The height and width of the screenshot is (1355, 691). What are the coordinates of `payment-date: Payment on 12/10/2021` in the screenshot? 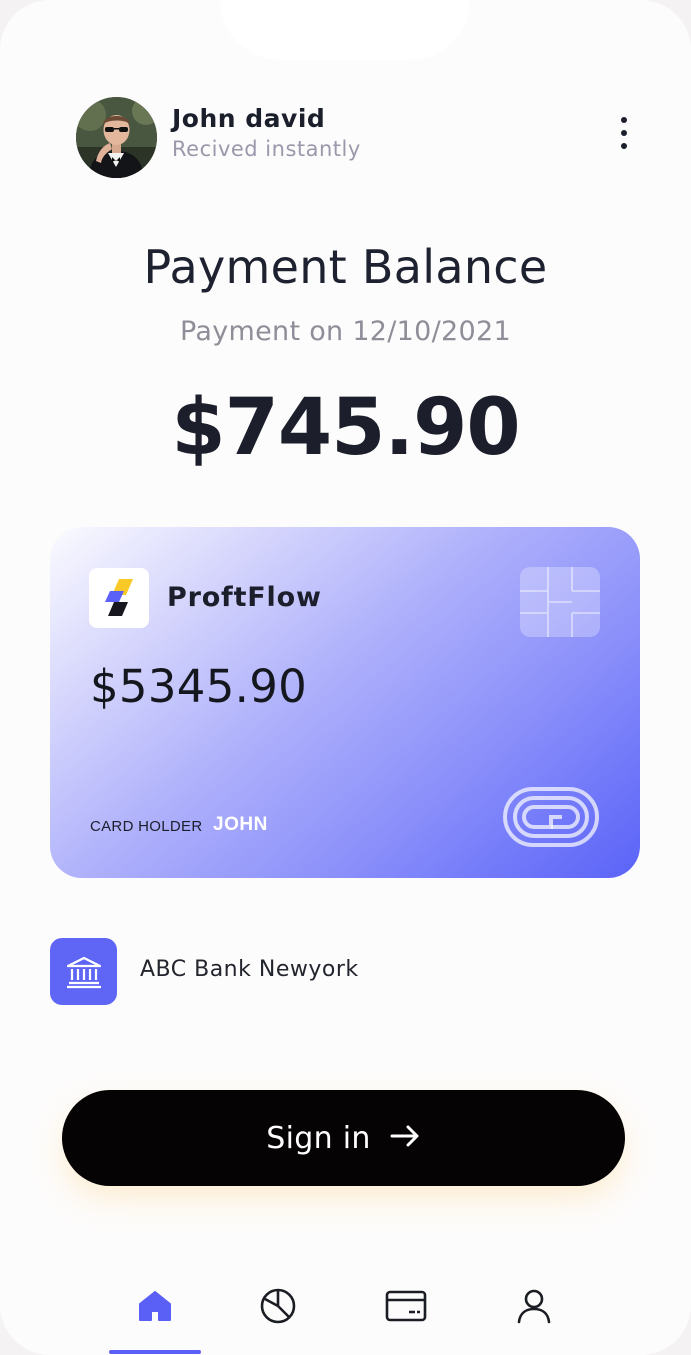 It's located at (345, 331).